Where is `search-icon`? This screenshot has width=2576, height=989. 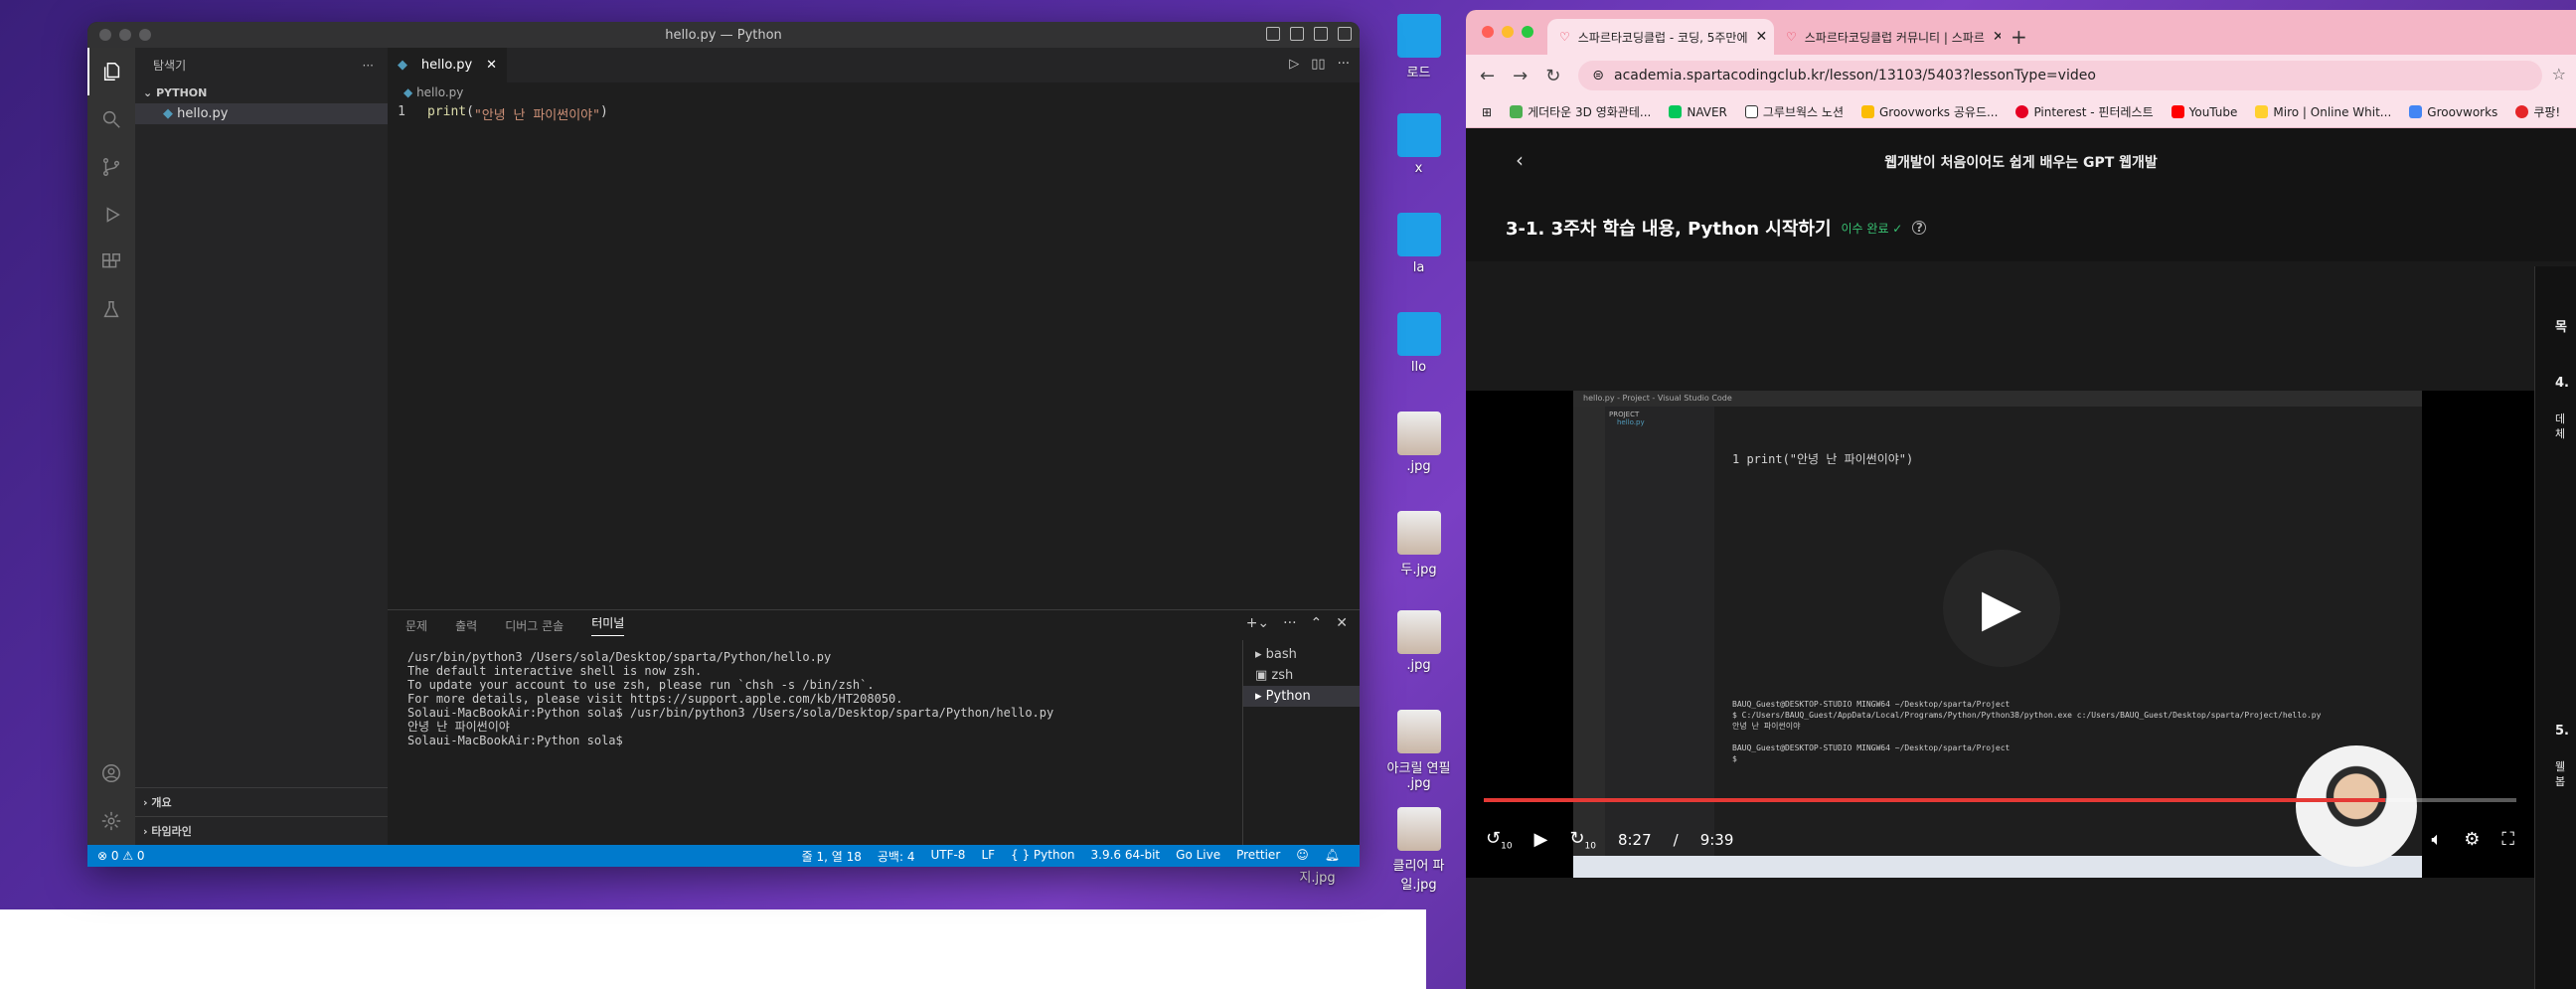 search-icon is located at coordinates (111, 119).